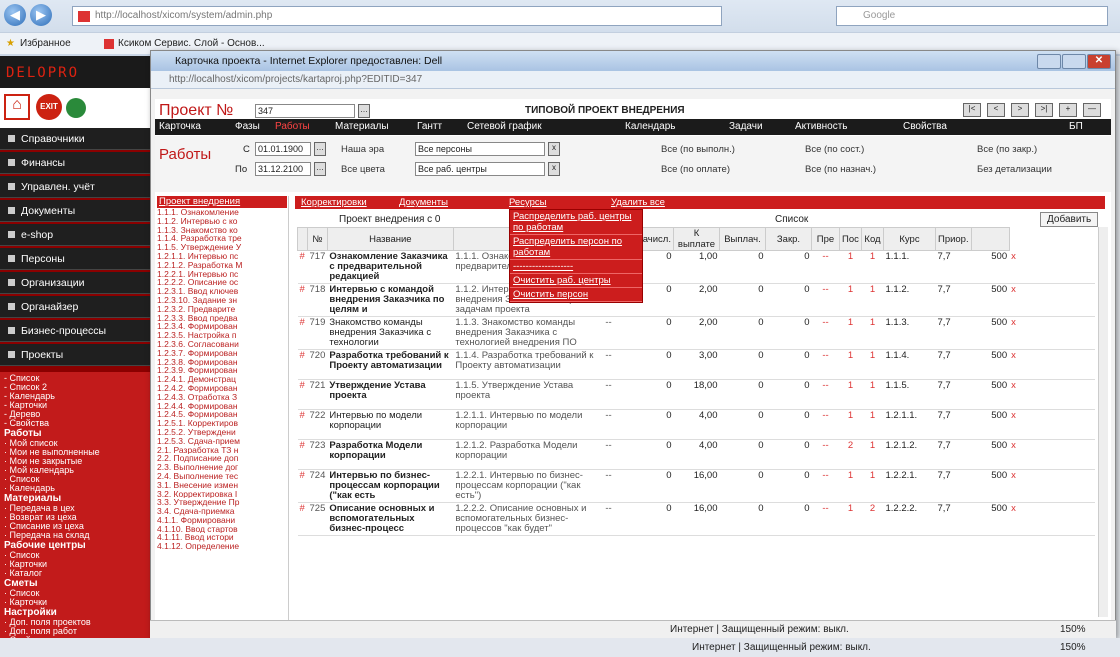  Describe the element at coordinates (45, 43) in the screenshot. I see `favorites-button: Избранное` at that location.